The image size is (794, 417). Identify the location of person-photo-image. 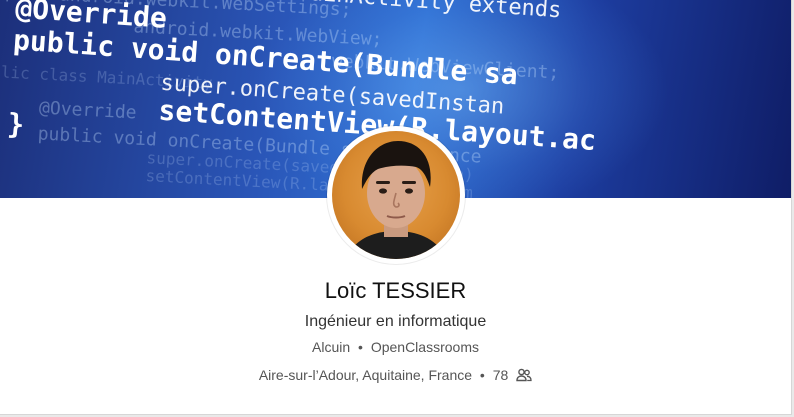
(396, 200).